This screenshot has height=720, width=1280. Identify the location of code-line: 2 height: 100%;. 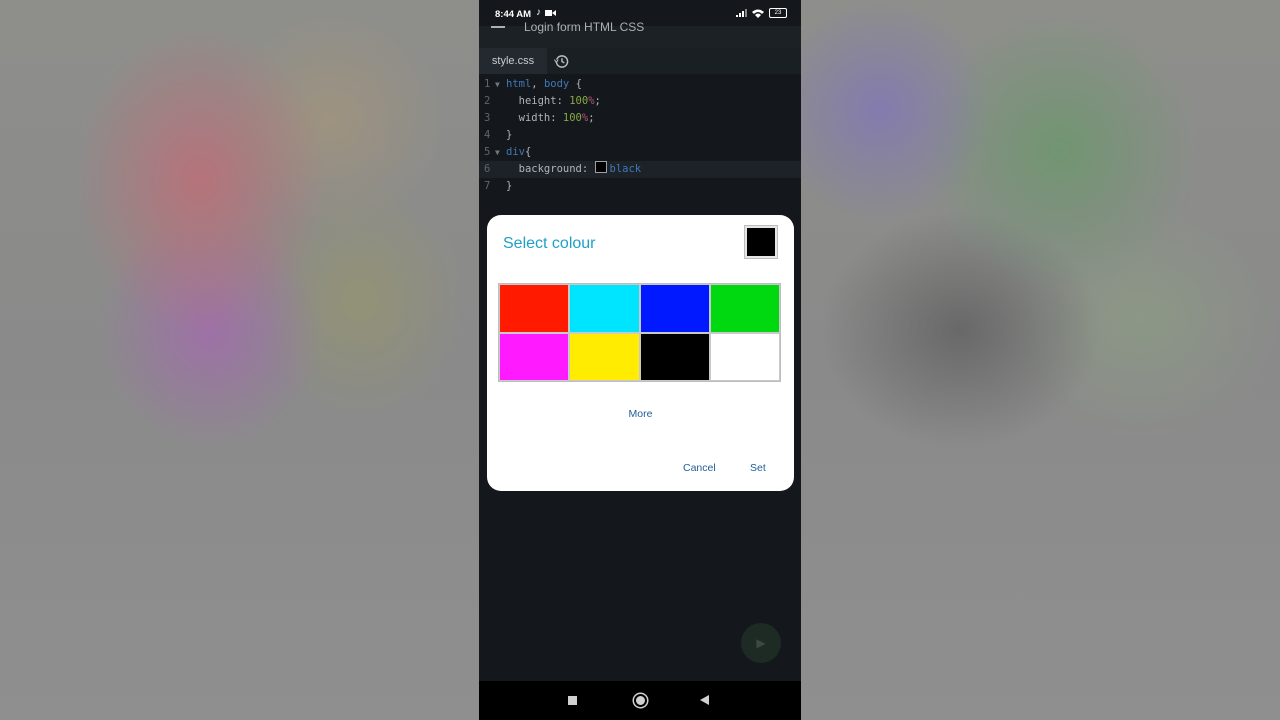
(640, 101).